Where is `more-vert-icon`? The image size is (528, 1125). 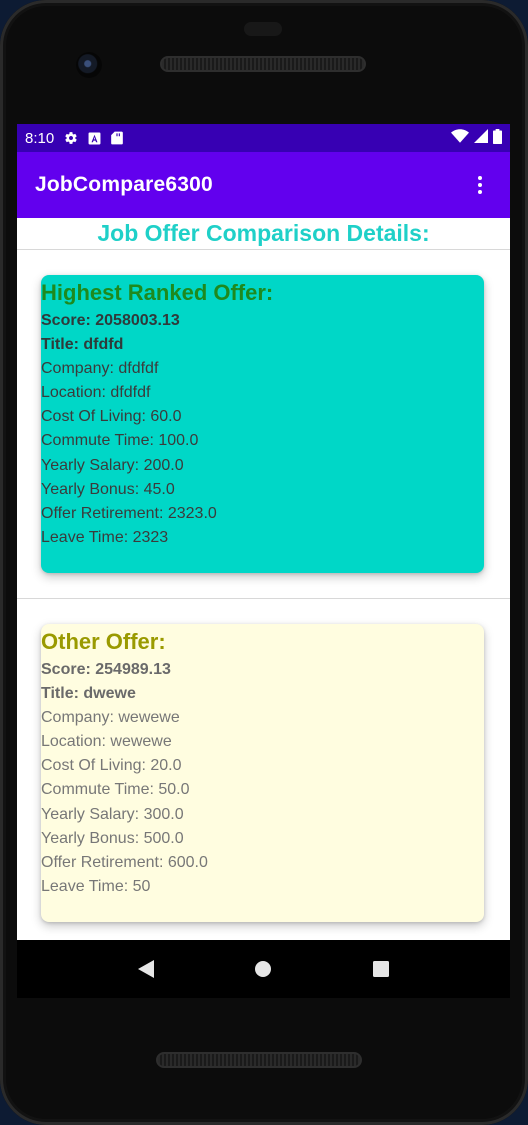 more-vert-icon is located at coordinates (480, 185).